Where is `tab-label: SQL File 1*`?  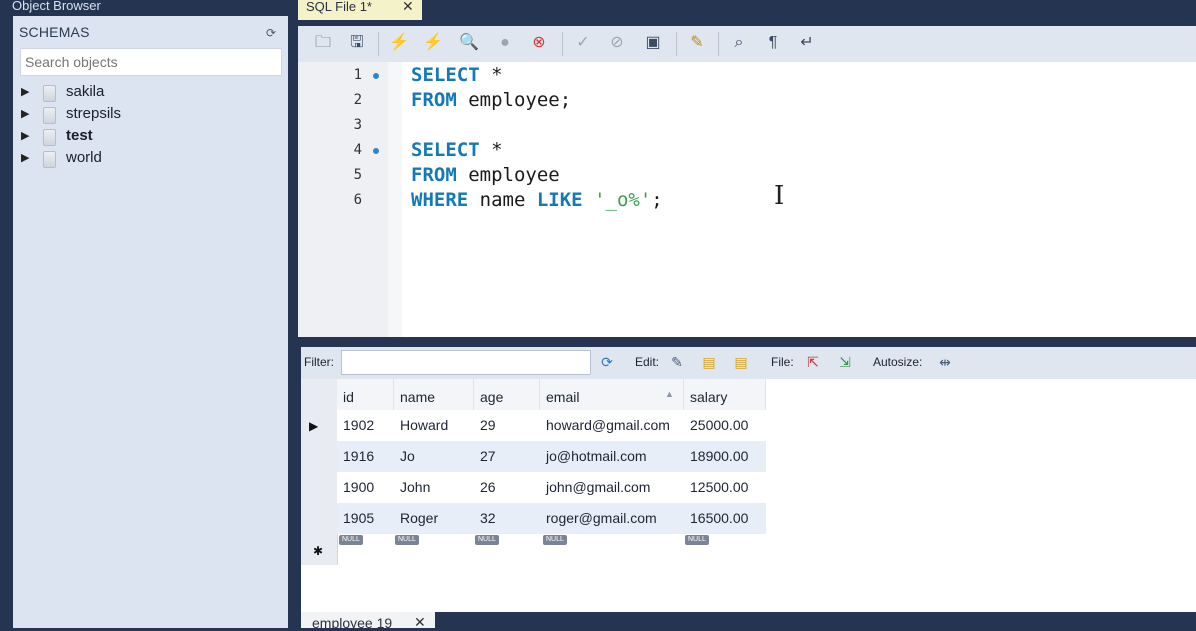 tab-label: SQL File 1* is located at coordinates (339, 7).